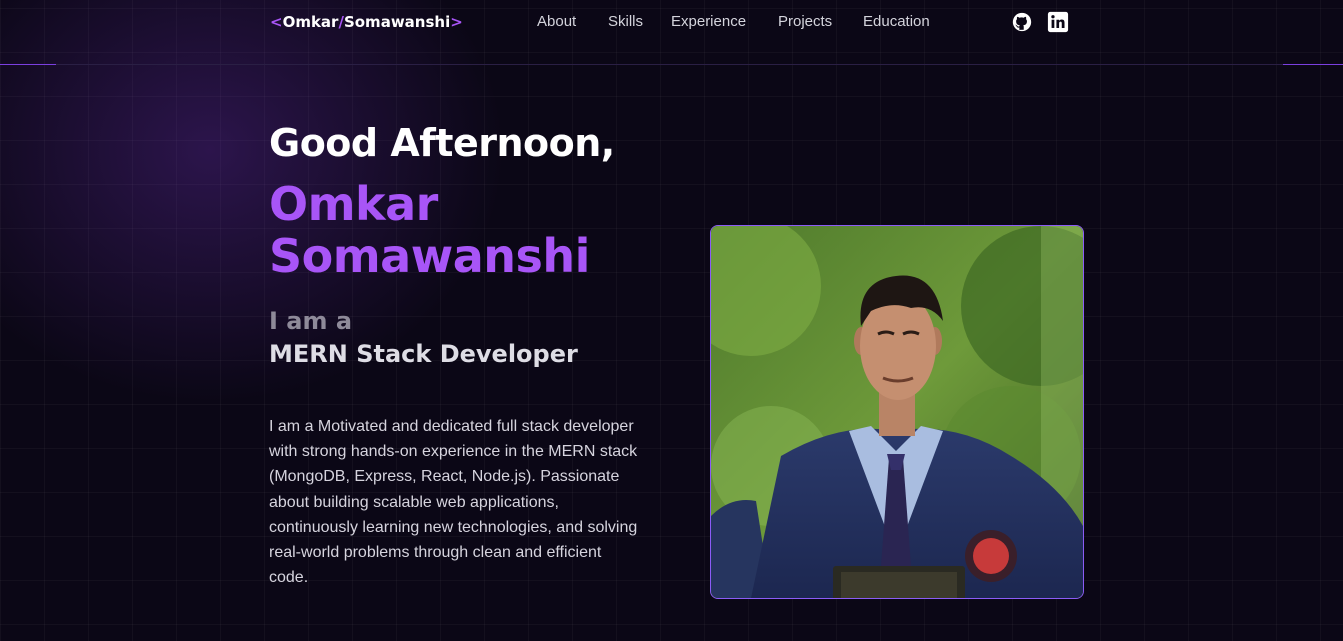  Describe the element at coordinates (671, 64) in the screenshot. I see `navbar-divider` at that location.